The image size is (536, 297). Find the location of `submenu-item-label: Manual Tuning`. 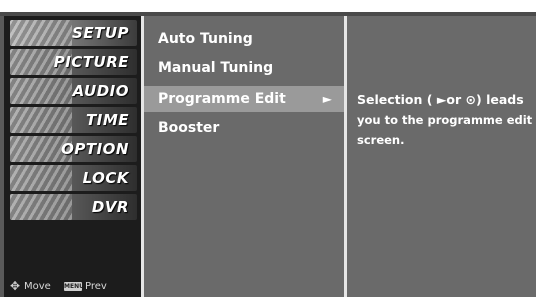

submenu-item-label: Manual Tuning is located at coordinates (216, 68).